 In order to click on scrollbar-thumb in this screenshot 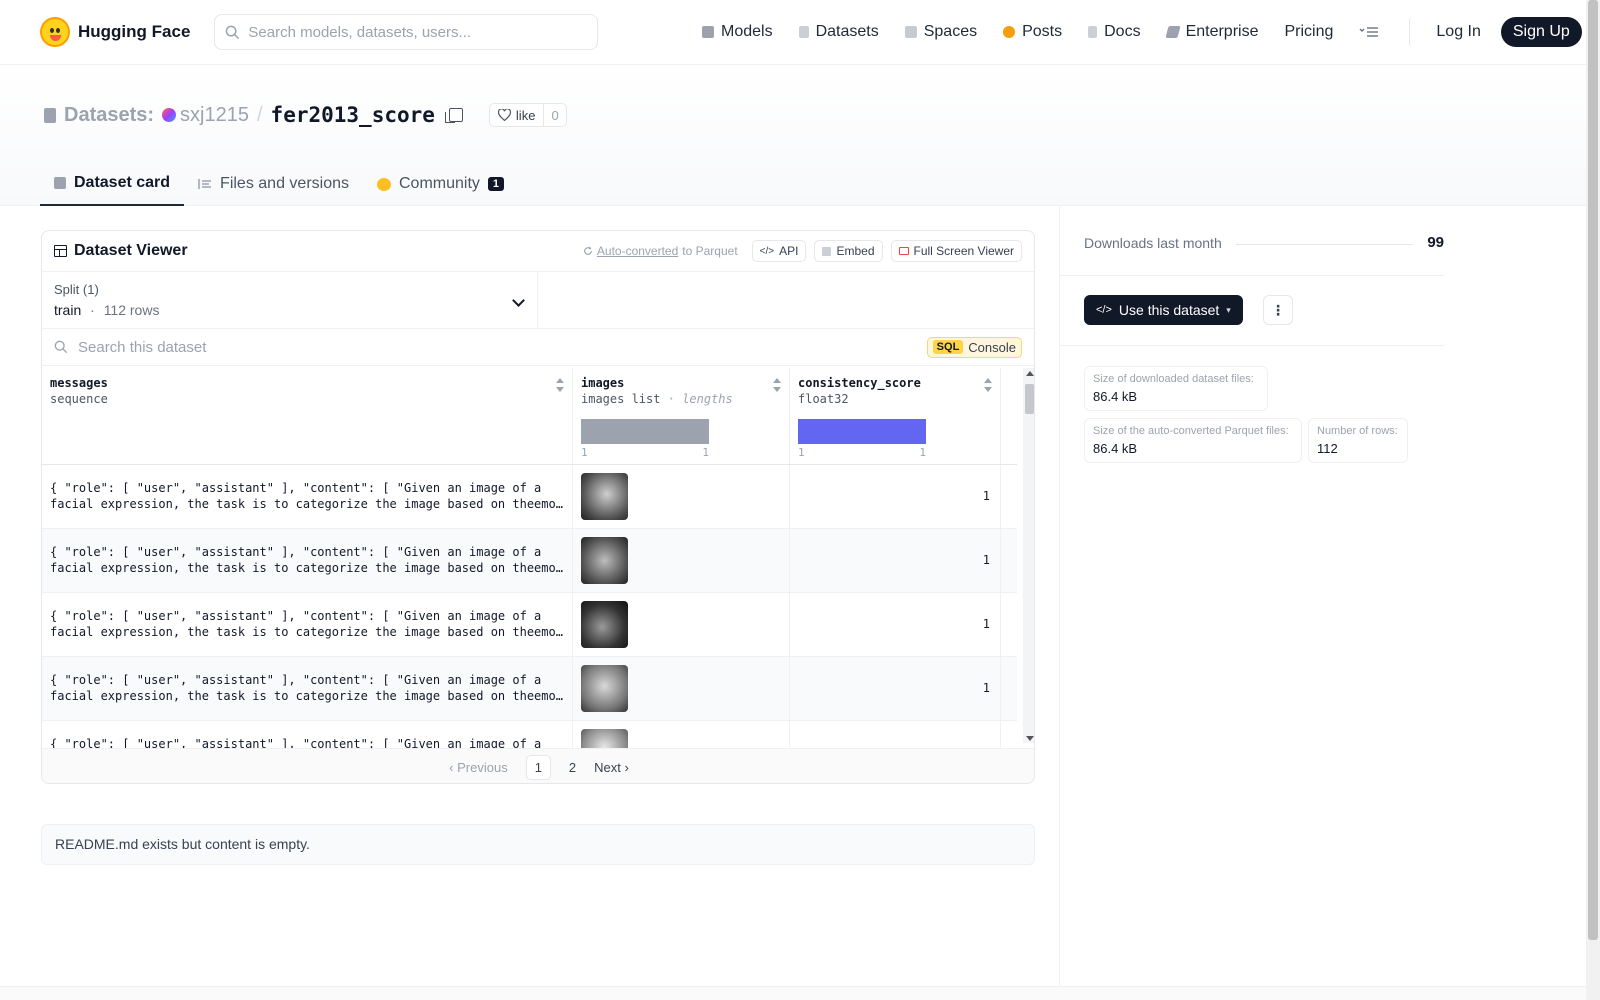, I will do `click(1029, 399)`.